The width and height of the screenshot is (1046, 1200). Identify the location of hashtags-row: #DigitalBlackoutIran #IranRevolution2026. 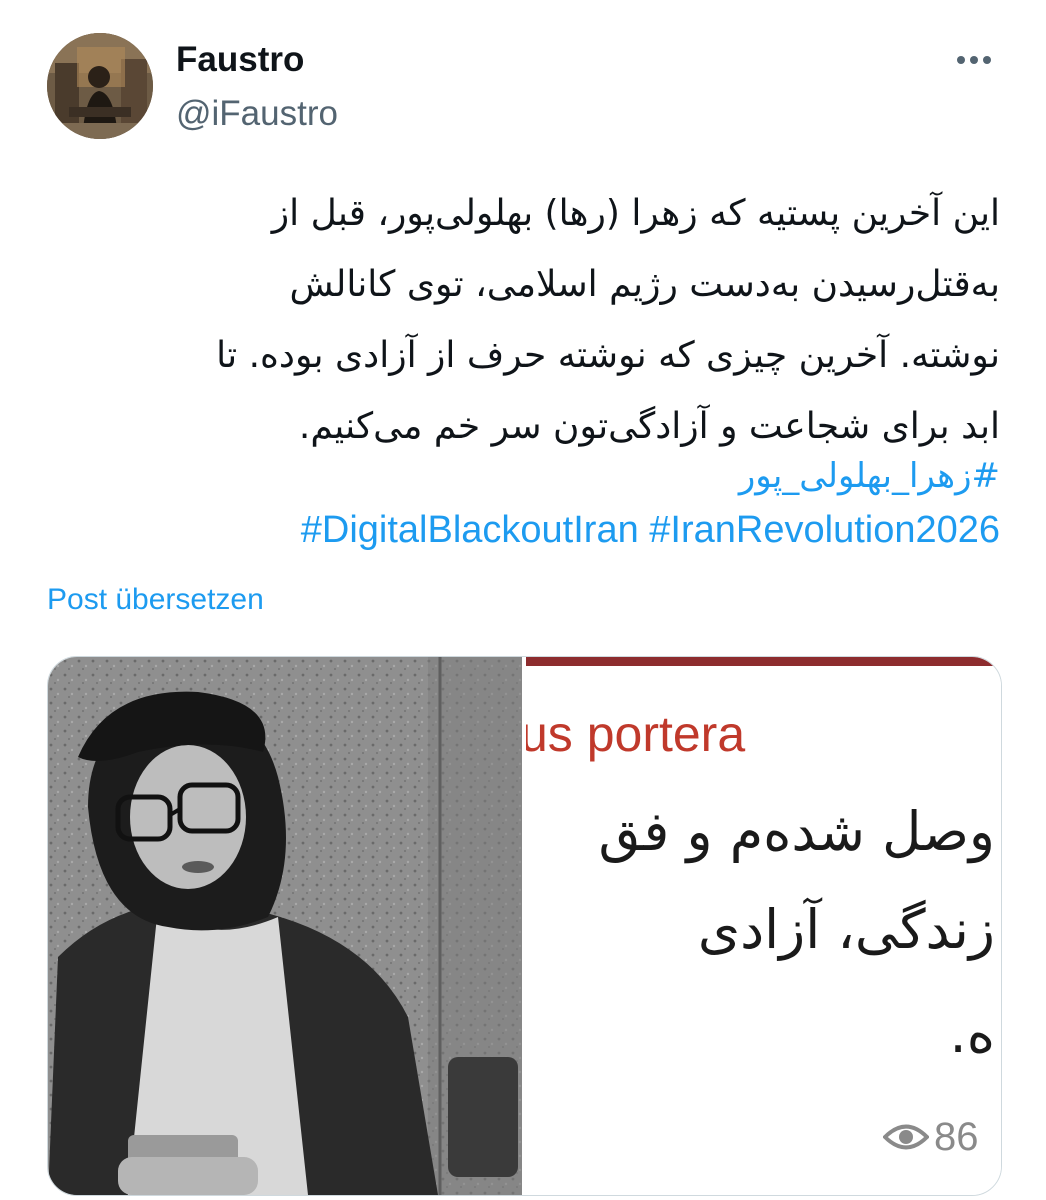
(650, 530).